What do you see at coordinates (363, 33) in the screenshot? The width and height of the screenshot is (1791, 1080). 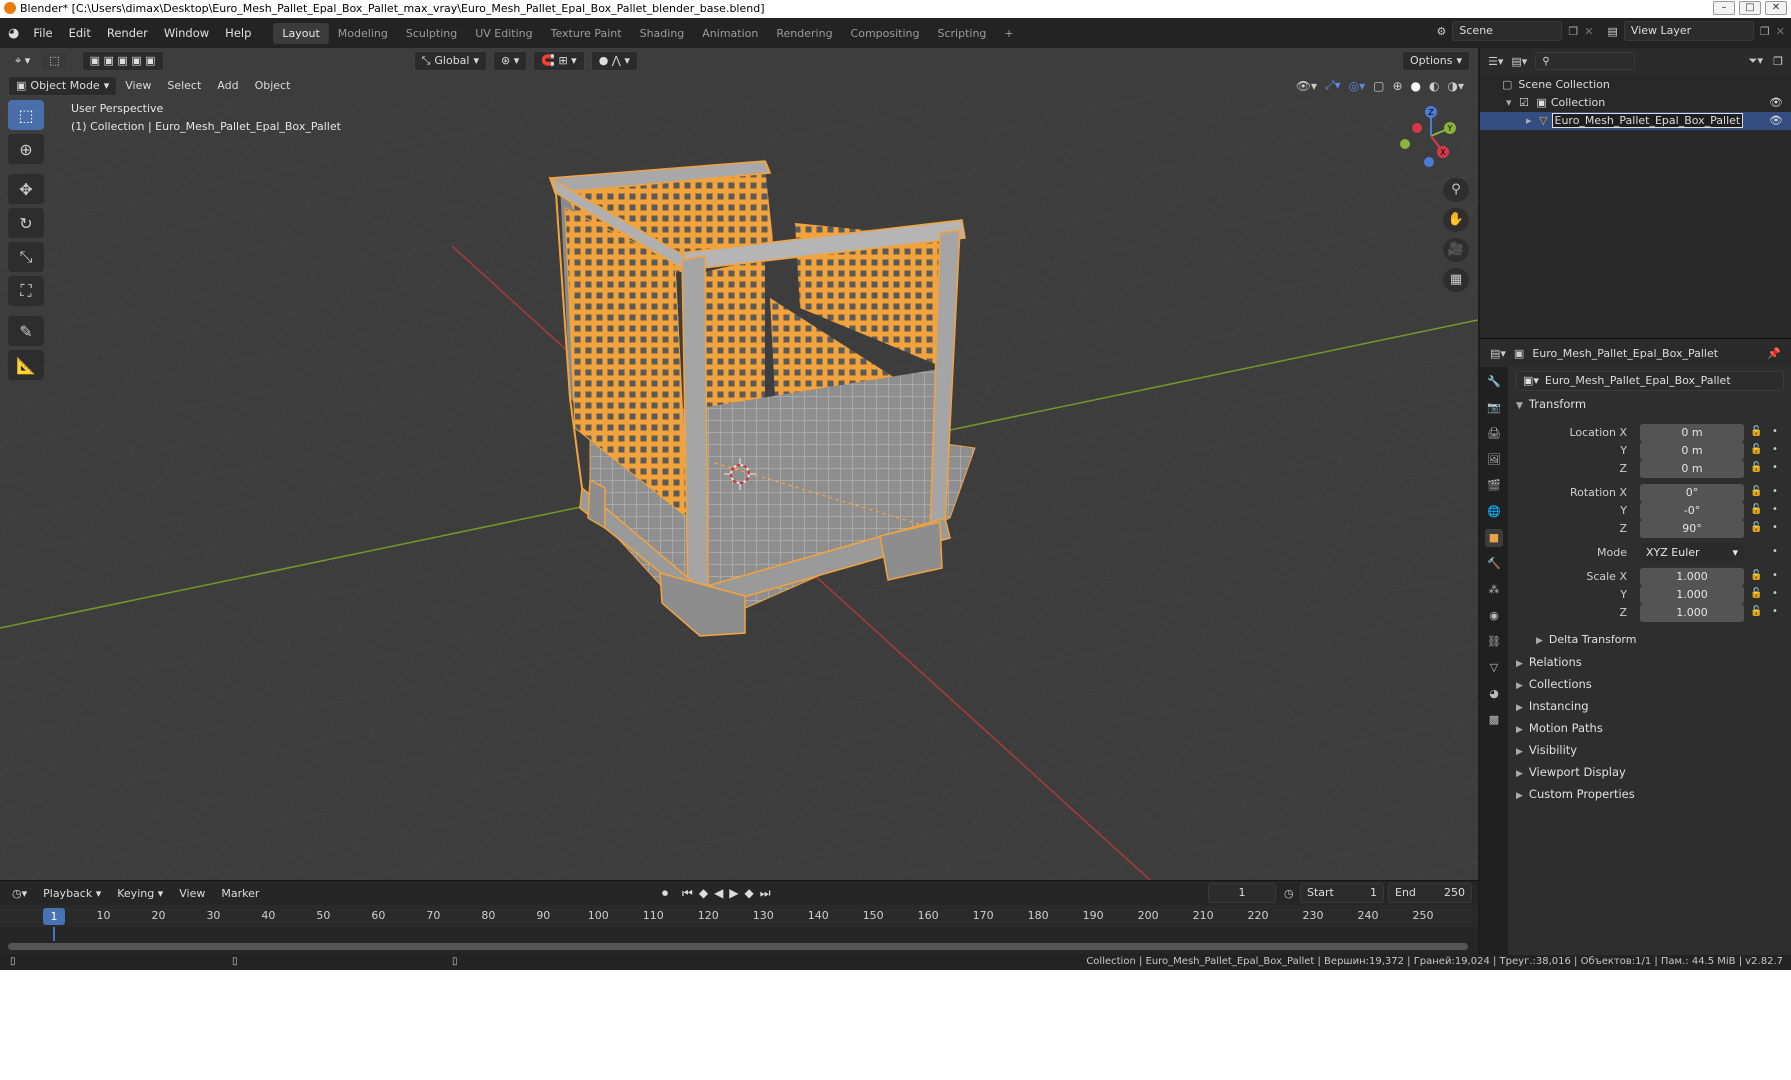 I see `tab-modeling: Modeling` at bounding box center [363, 33].